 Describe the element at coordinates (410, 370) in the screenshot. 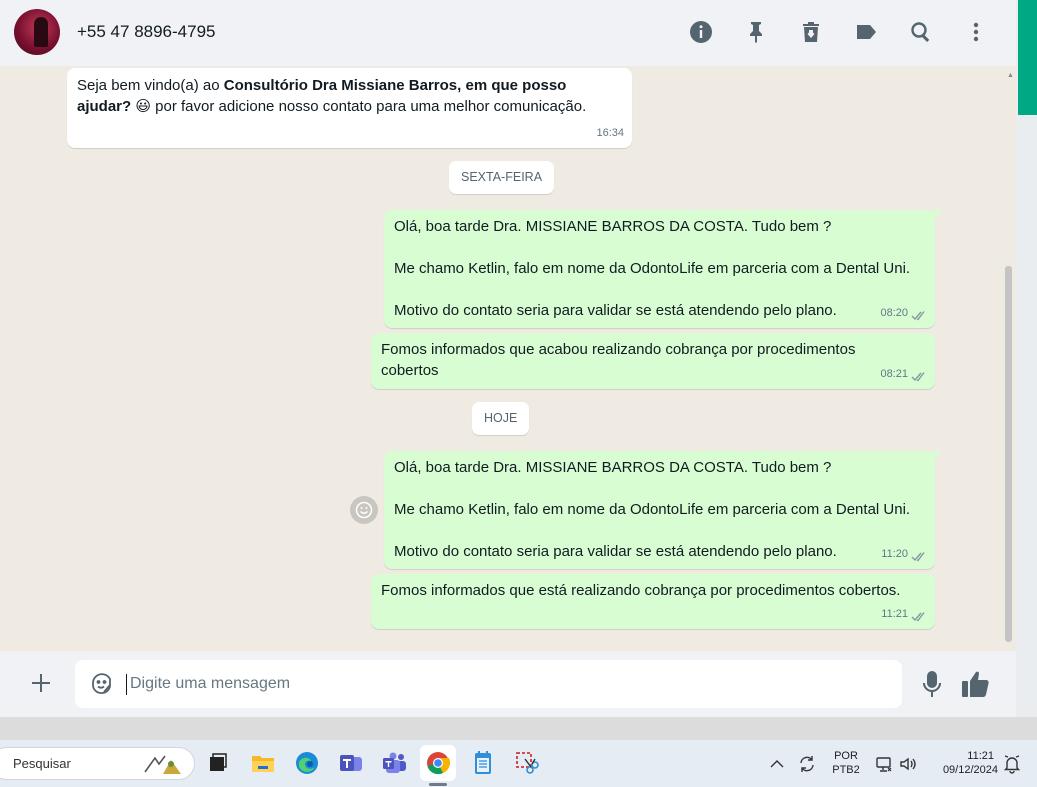

I see `message-line: cobertos` at that location.